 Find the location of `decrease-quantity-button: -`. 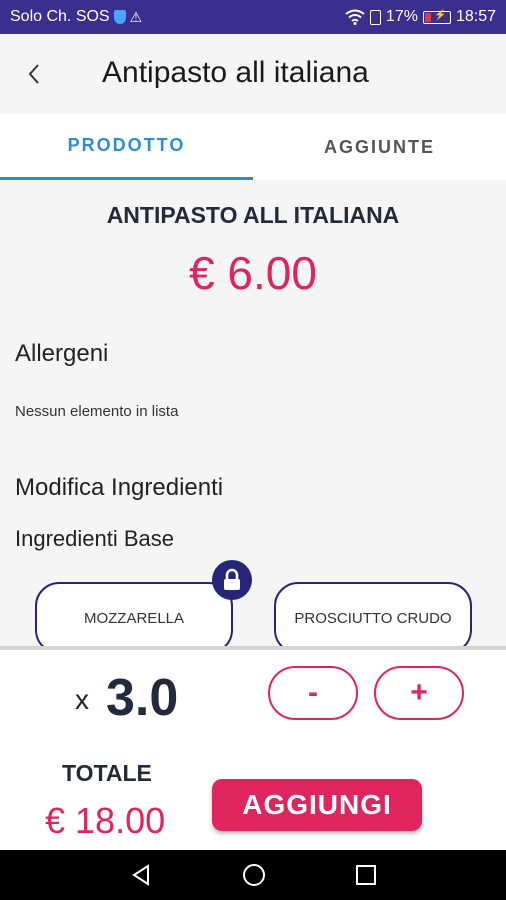

decrease-quantity-button: - is located at coordinates (313, 693).